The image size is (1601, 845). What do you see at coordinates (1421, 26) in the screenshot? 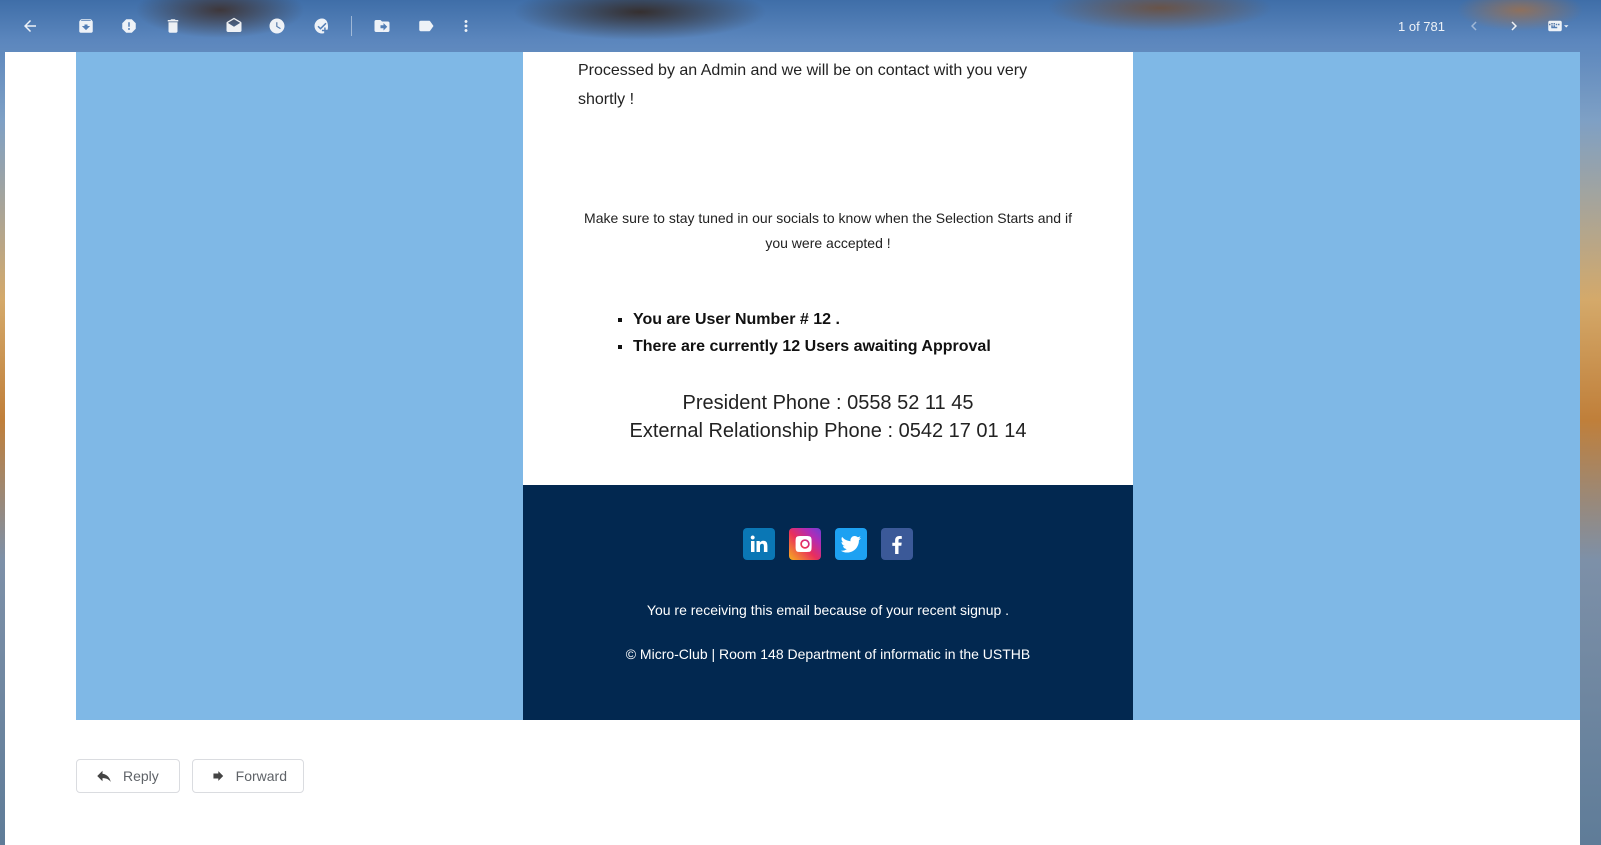
I see `message-counter: 1 of 781` at bounding box center [1421, 26].